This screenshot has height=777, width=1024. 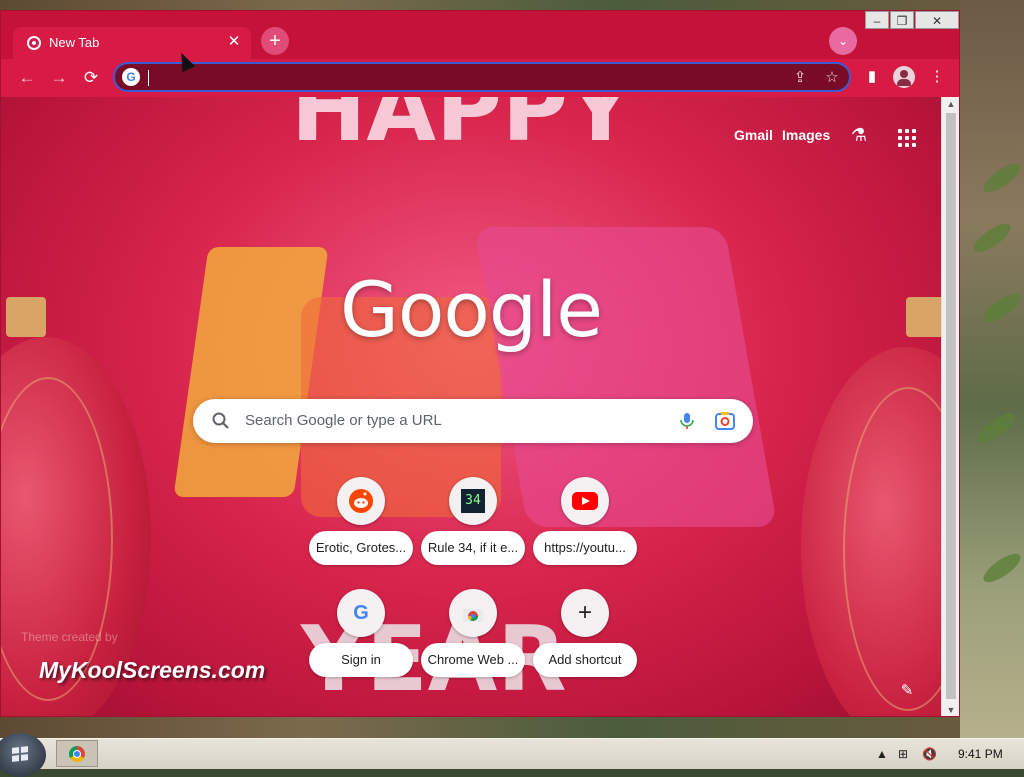 I want to click on profile-avatar-icon, so click(x=904, y=77).